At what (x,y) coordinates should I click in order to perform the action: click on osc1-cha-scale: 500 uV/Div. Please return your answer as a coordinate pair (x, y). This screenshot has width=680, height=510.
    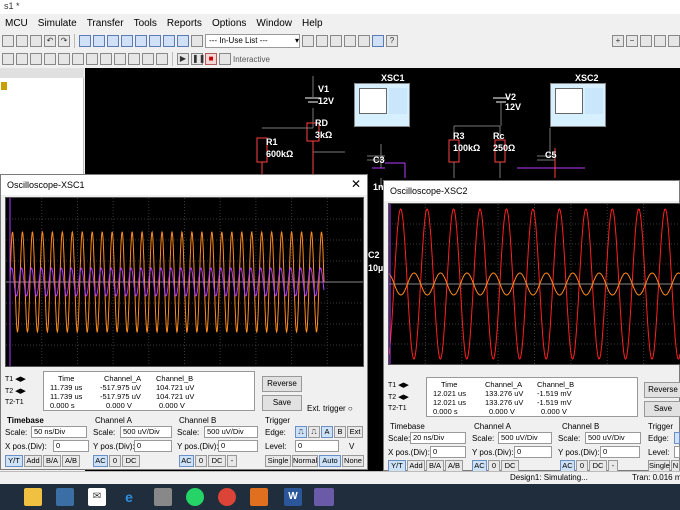
    Looking at the image, I should click on (146, 432).